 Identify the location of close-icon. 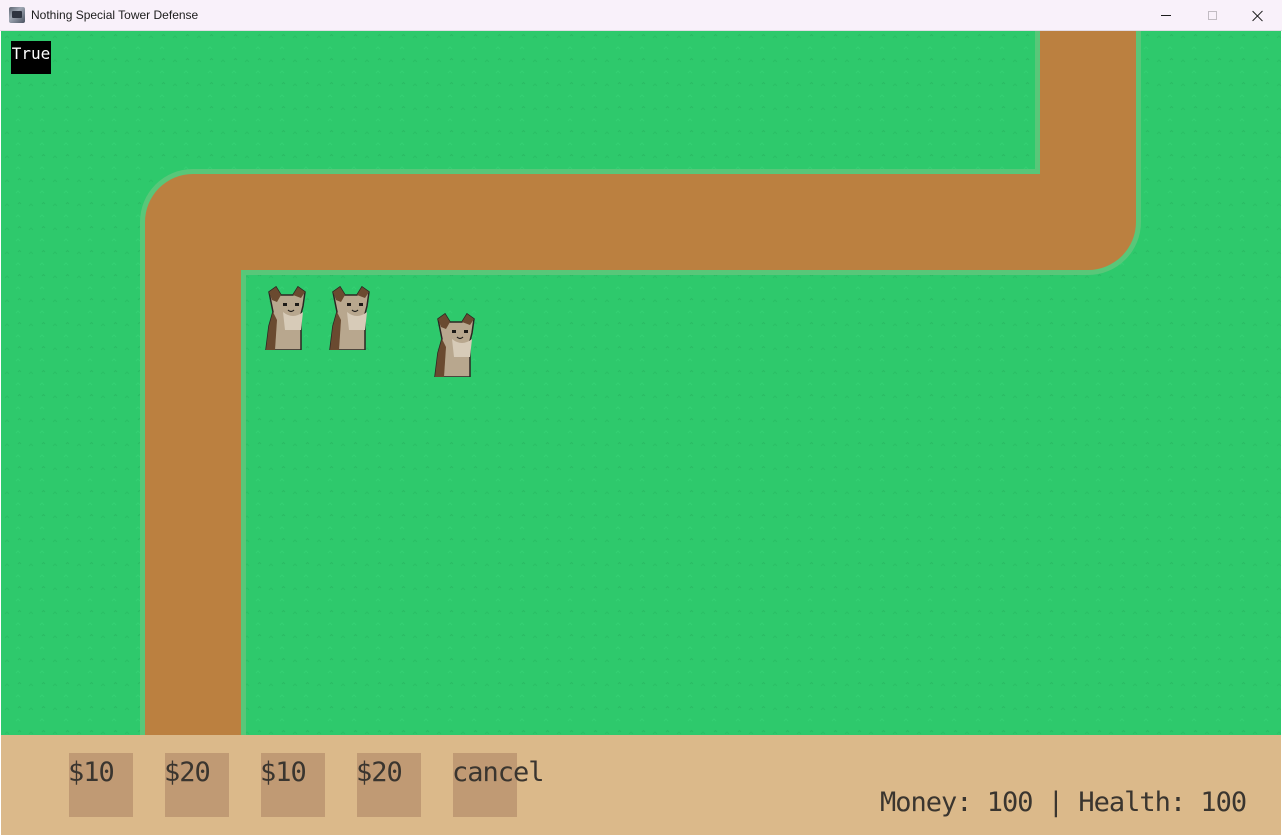
(1258, 16).